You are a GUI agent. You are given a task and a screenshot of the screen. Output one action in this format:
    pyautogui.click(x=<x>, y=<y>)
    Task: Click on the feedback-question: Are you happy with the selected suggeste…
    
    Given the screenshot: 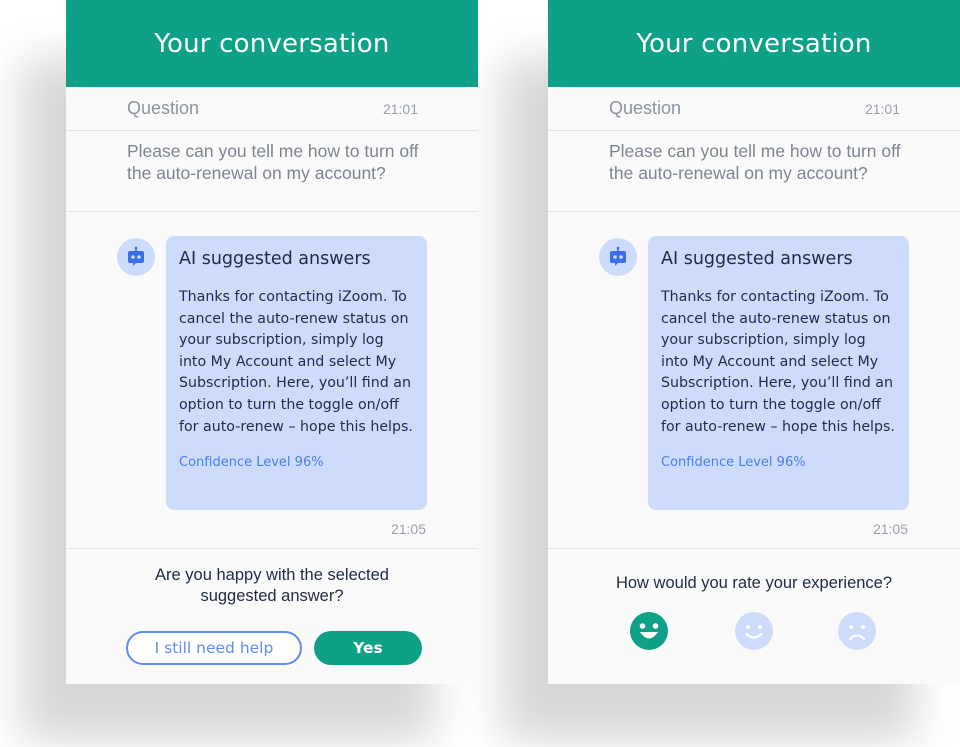 What is the action you would take?
    pyautogui.click(x=272, y=585)
    